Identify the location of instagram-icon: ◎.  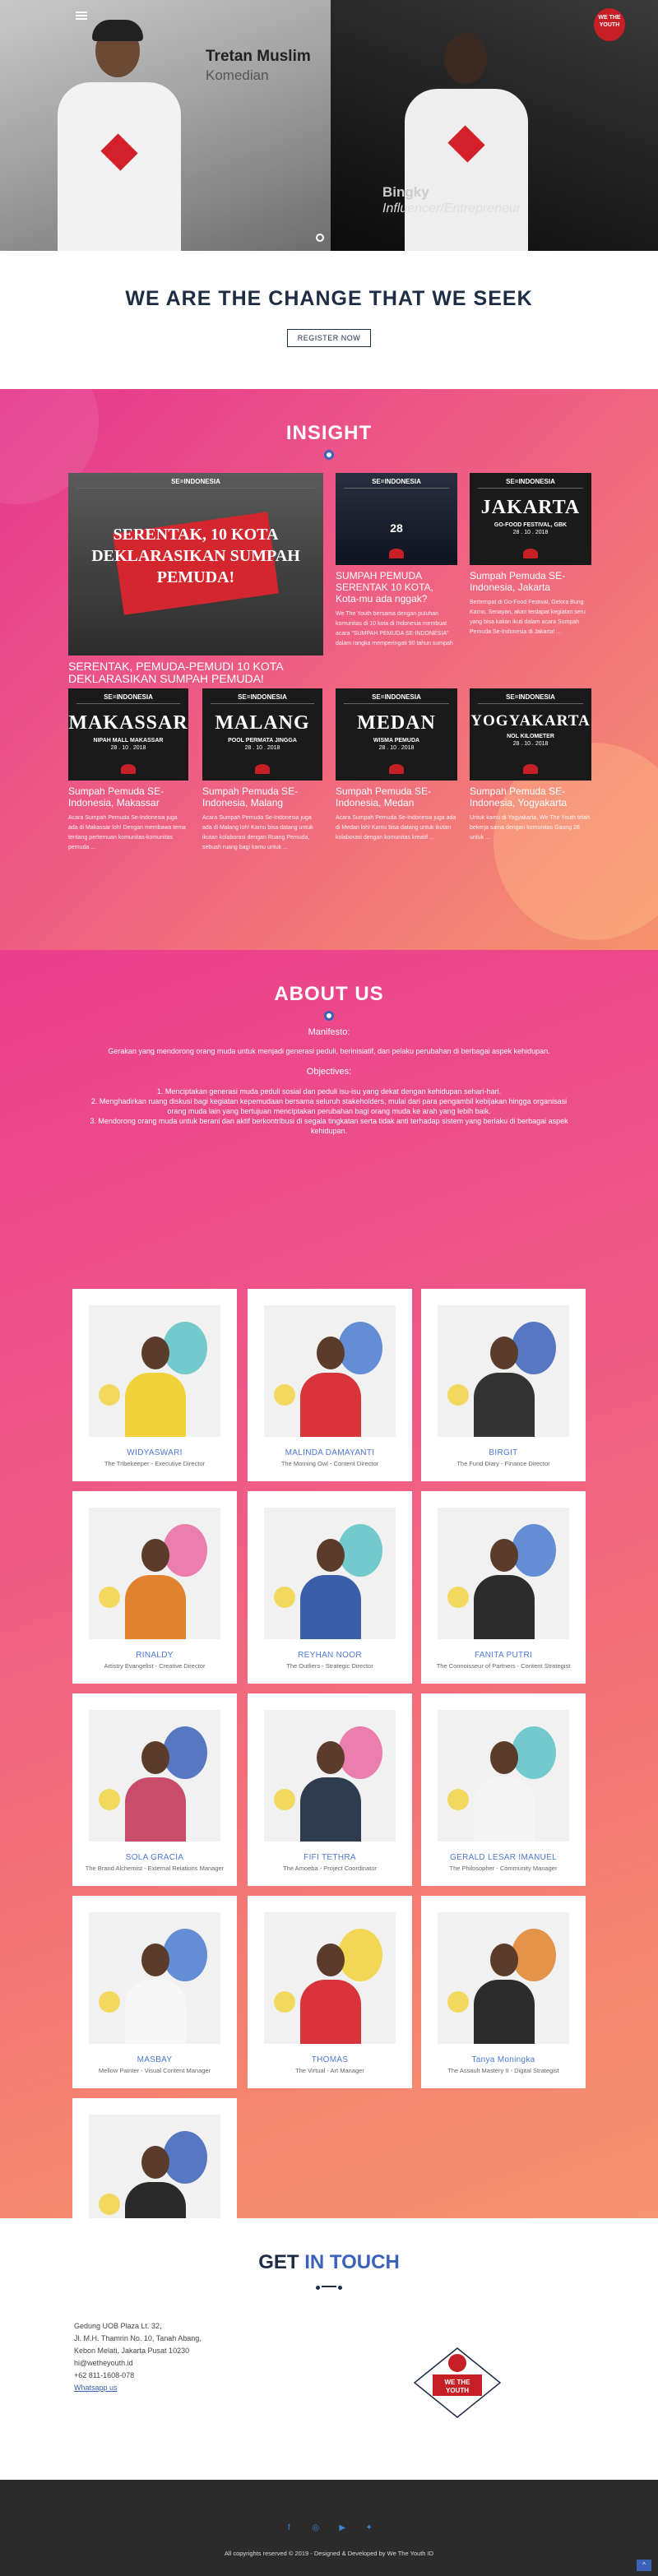
(316, 2529).